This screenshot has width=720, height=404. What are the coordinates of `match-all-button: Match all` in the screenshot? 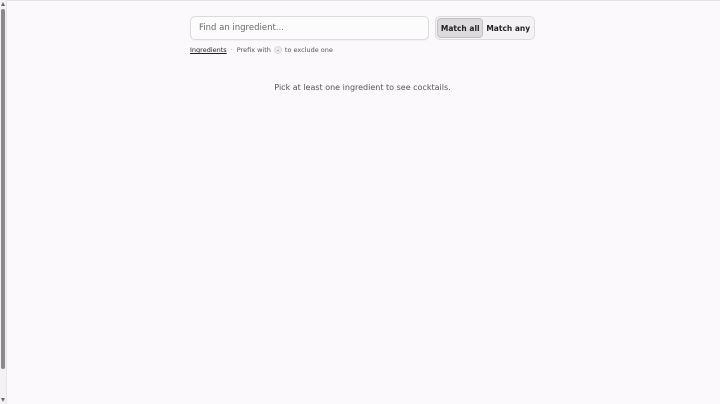 It's located at (460, 28).